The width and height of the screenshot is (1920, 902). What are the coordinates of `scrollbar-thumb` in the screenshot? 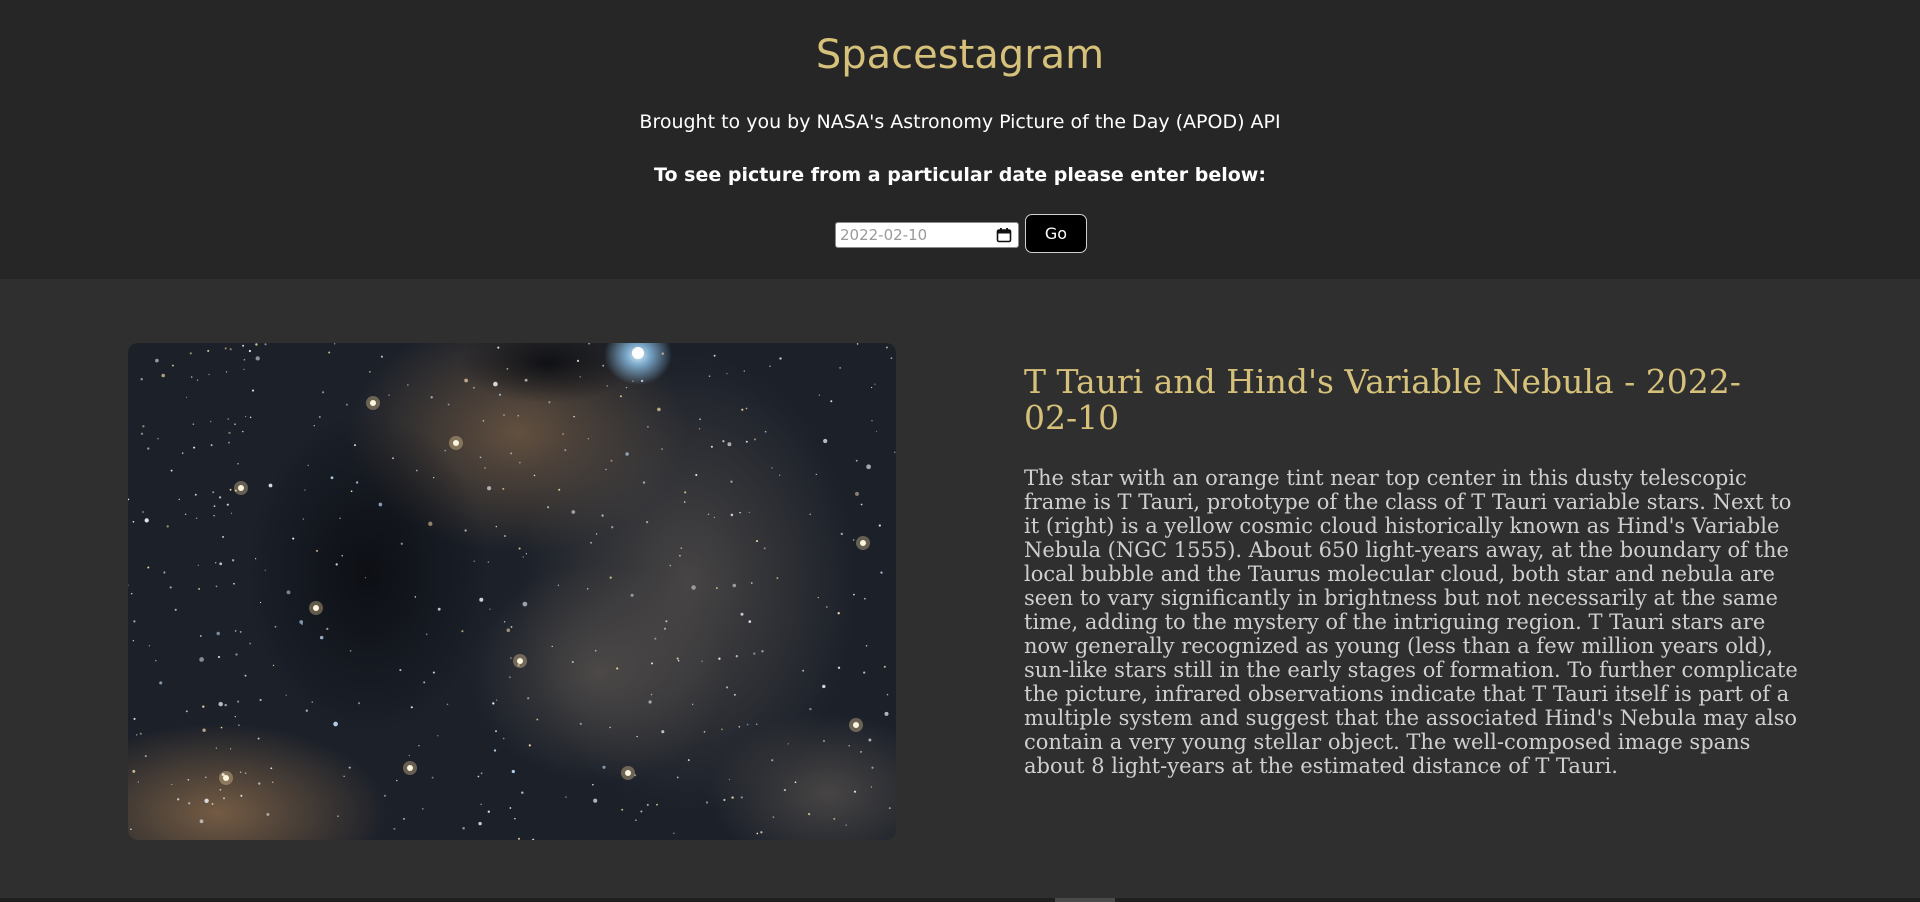 It's located at (1085, 900).